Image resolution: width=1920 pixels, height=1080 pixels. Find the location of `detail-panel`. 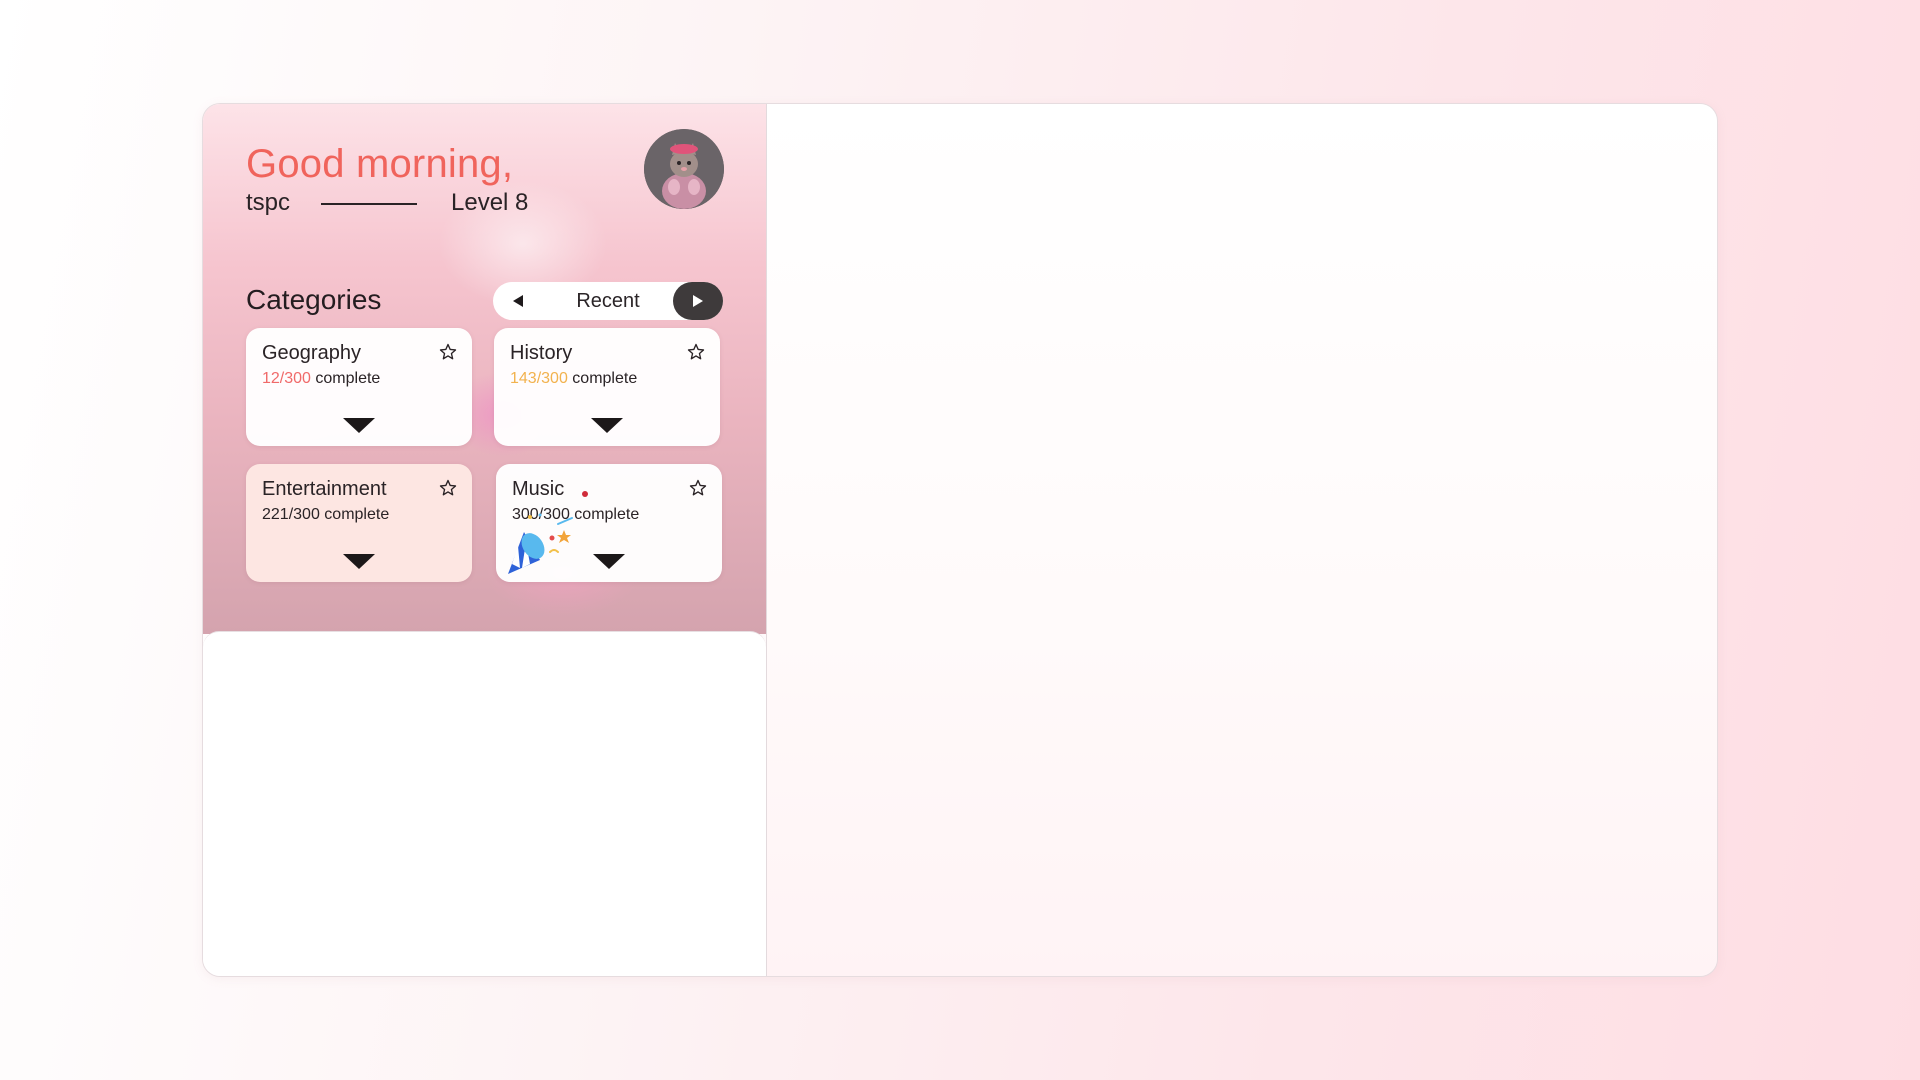

detail-panel is located at coordinates (484, 803).